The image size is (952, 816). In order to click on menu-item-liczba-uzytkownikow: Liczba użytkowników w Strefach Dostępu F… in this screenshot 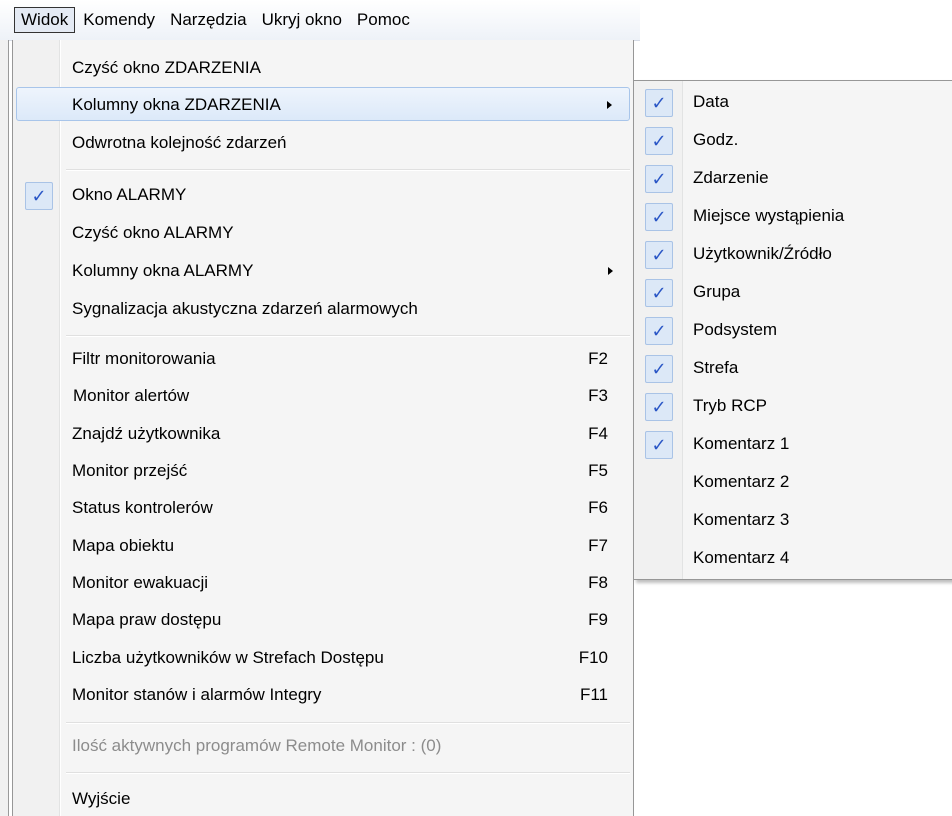, I will do `click(323, 658)`.